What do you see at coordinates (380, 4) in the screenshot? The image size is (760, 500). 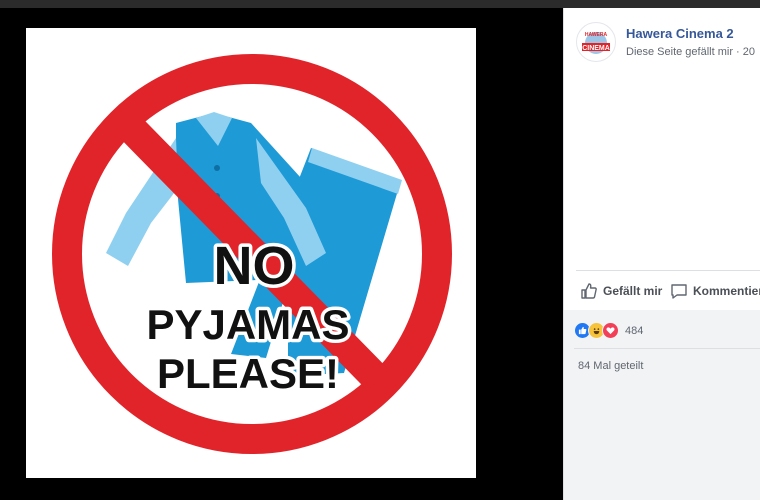 I see `top-bar` at bounding box center [380, 4].